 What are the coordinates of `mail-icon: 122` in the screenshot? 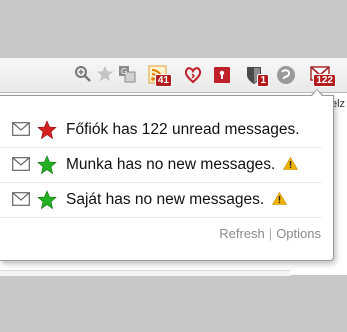 It's located at (323, 76).